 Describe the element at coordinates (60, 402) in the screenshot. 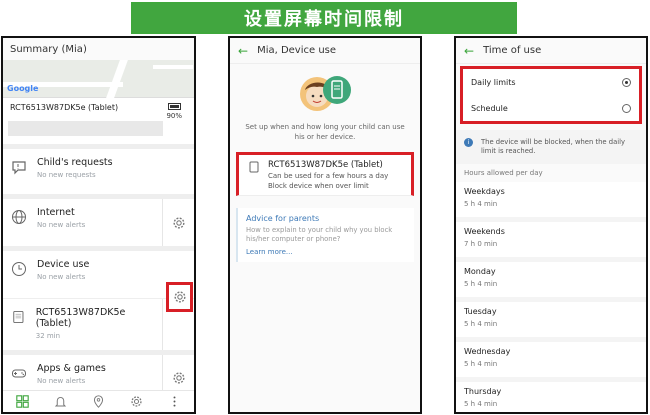

I see `bell-icon` at that location.